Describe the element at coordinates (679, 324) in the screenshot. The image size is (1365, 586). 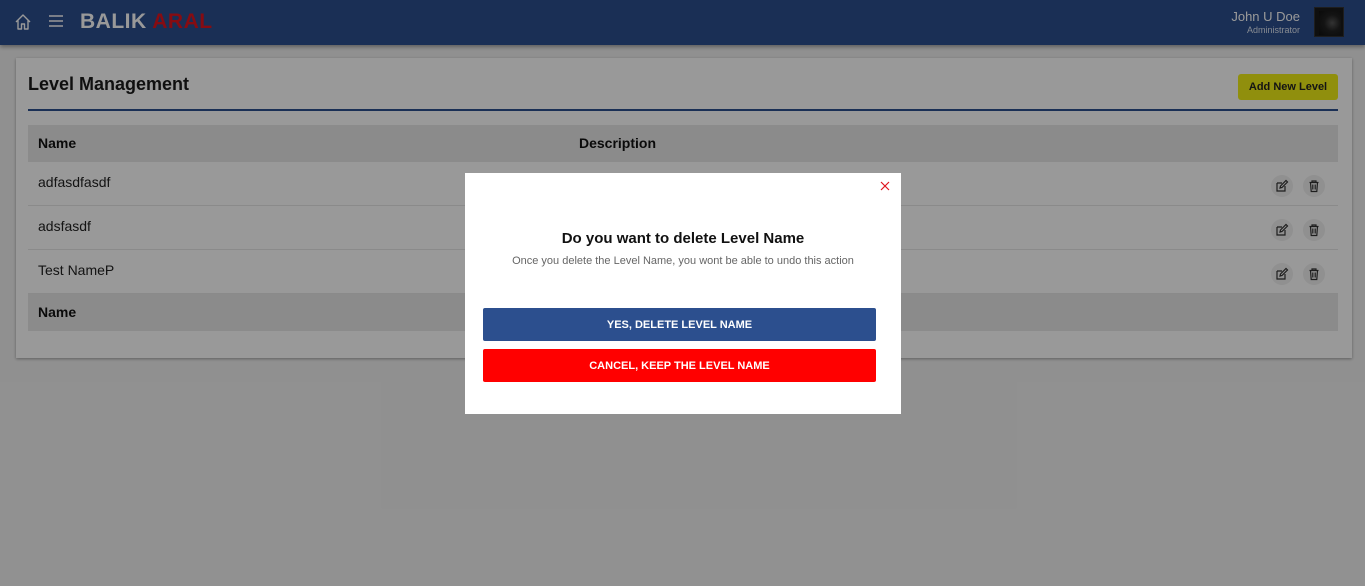
I see `confirm-delete-button: YES, DELETE LEVEL NAME` at that location.